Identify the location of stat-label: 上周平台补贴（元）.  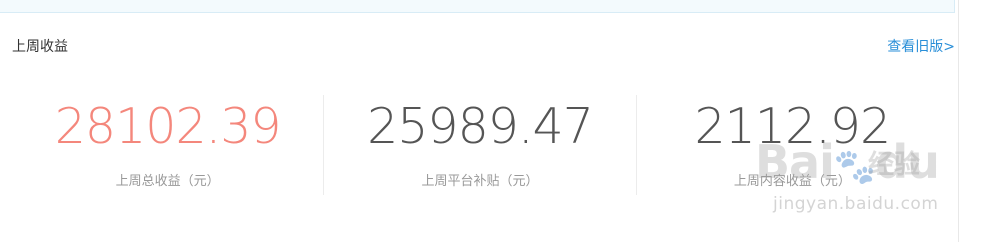
(480, 181).